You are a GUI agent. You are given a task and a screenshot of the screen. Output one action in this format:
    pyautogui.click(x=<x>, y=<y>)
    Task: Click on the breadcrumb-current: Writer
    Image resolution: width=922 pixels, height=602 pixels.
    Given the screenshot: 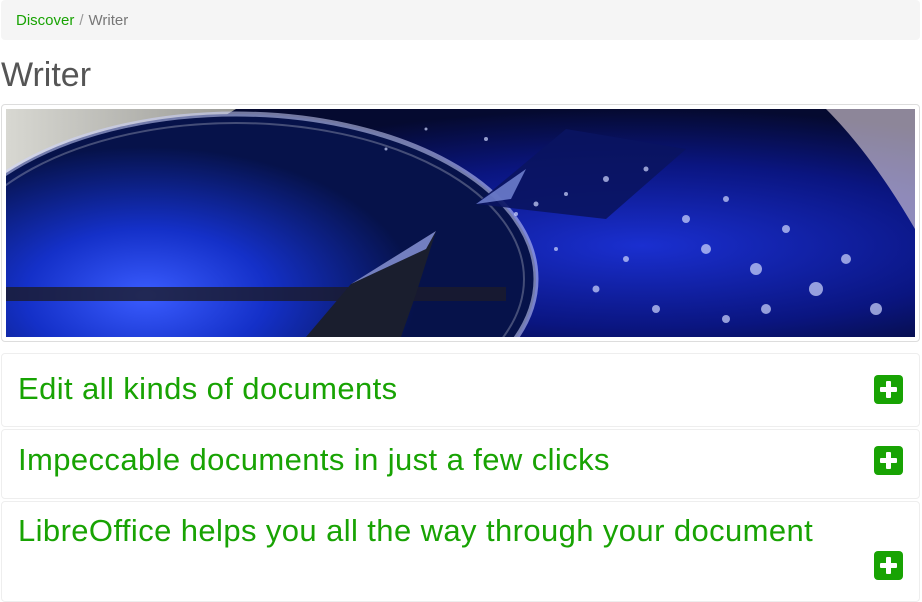 What is the action you would take?
    pyautogui.click(x=108, y=20)
    